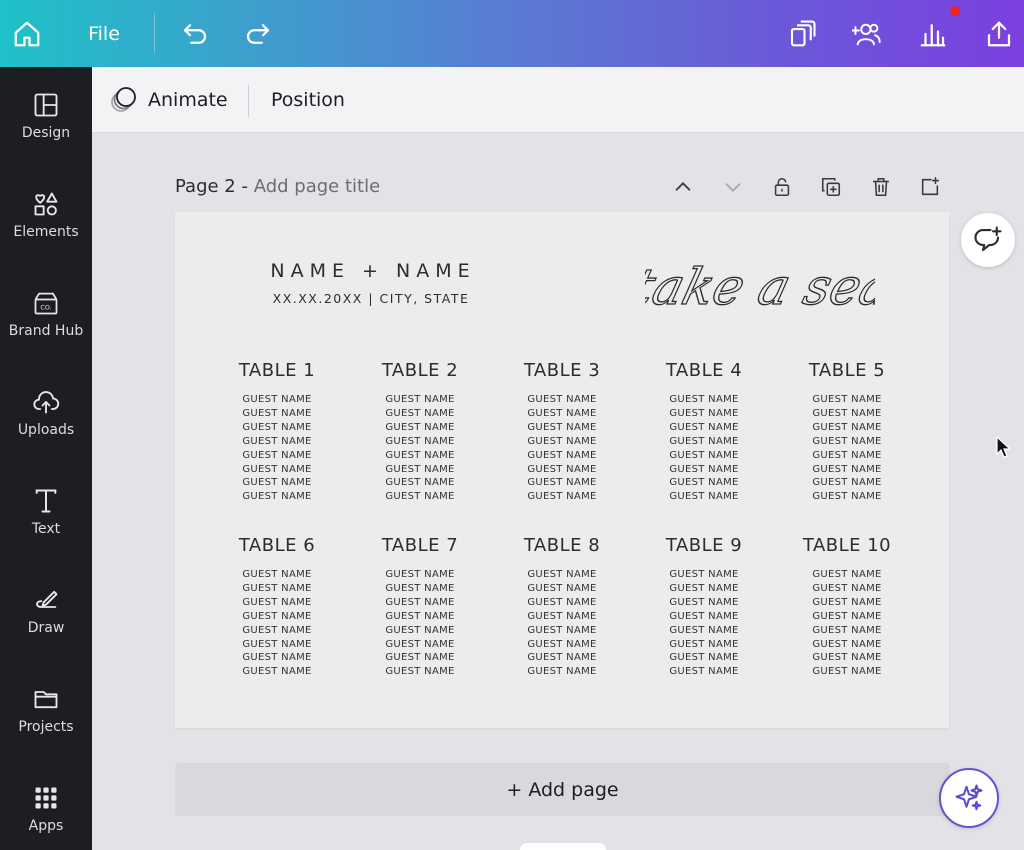 The image size is (1024, 850). I want to click on table-title: TABLE 4, so click(704, 370).